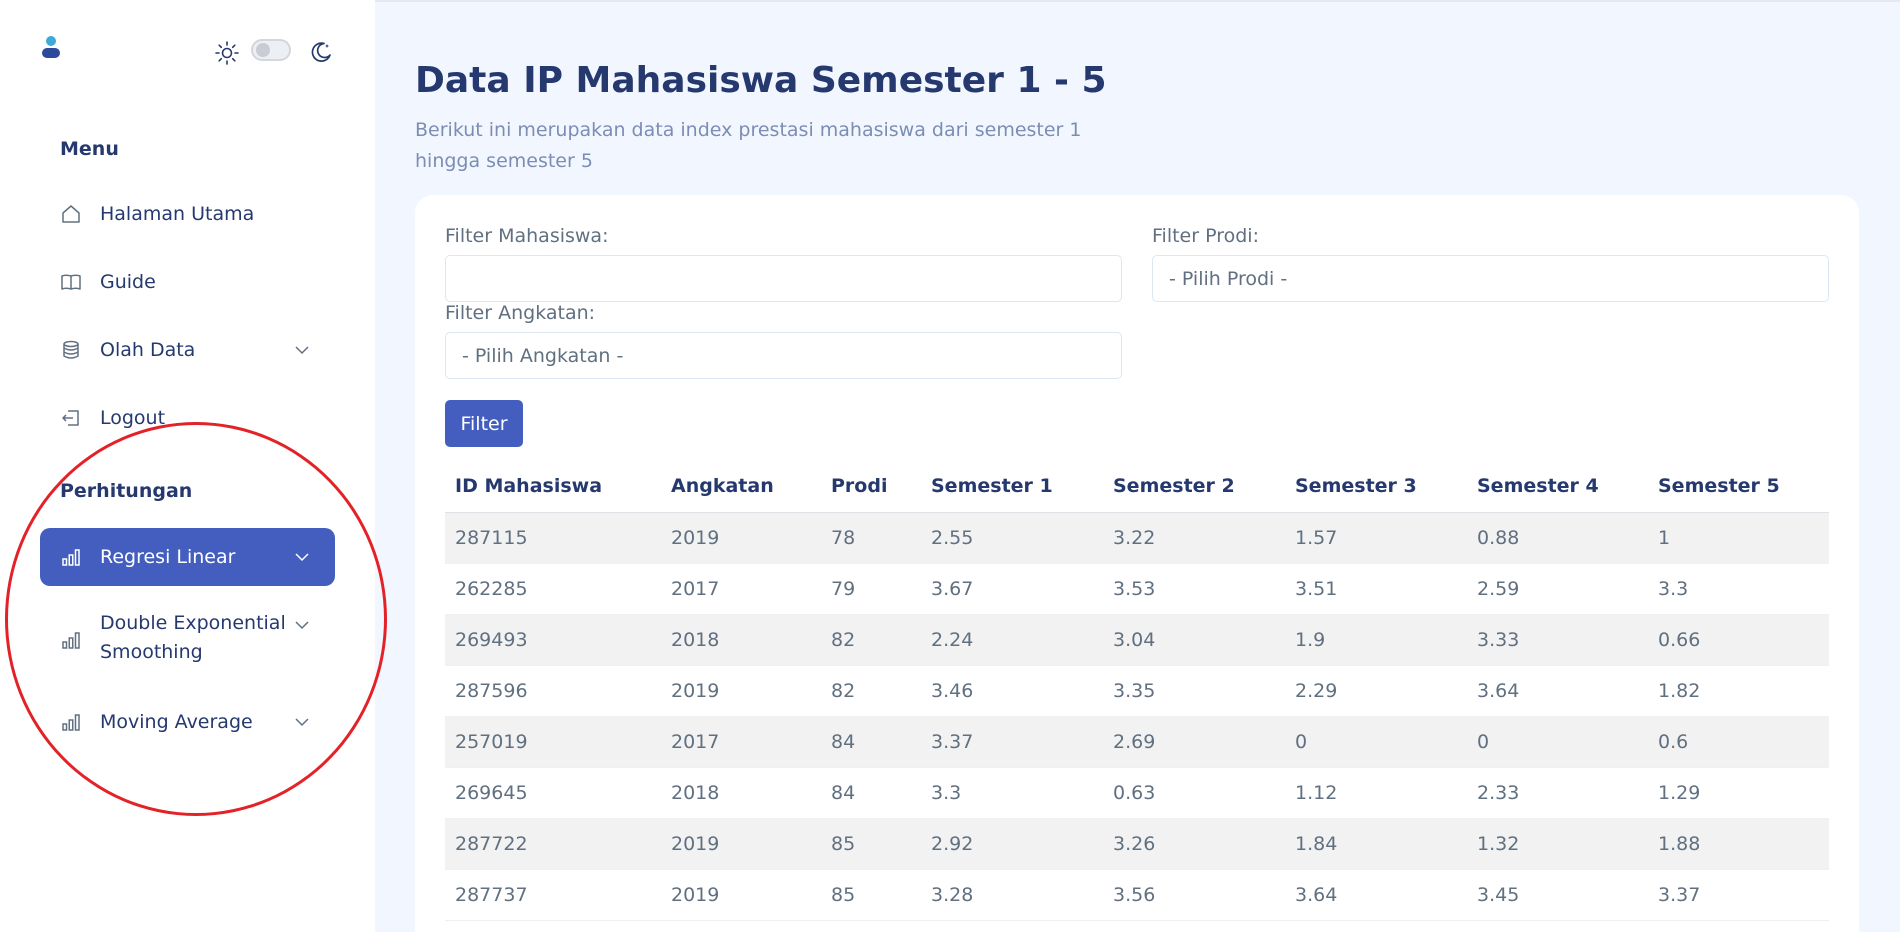  Describe the element at coordinates (1376, 486) in the screenshot. I see `column-header: Semester 3` at that location.